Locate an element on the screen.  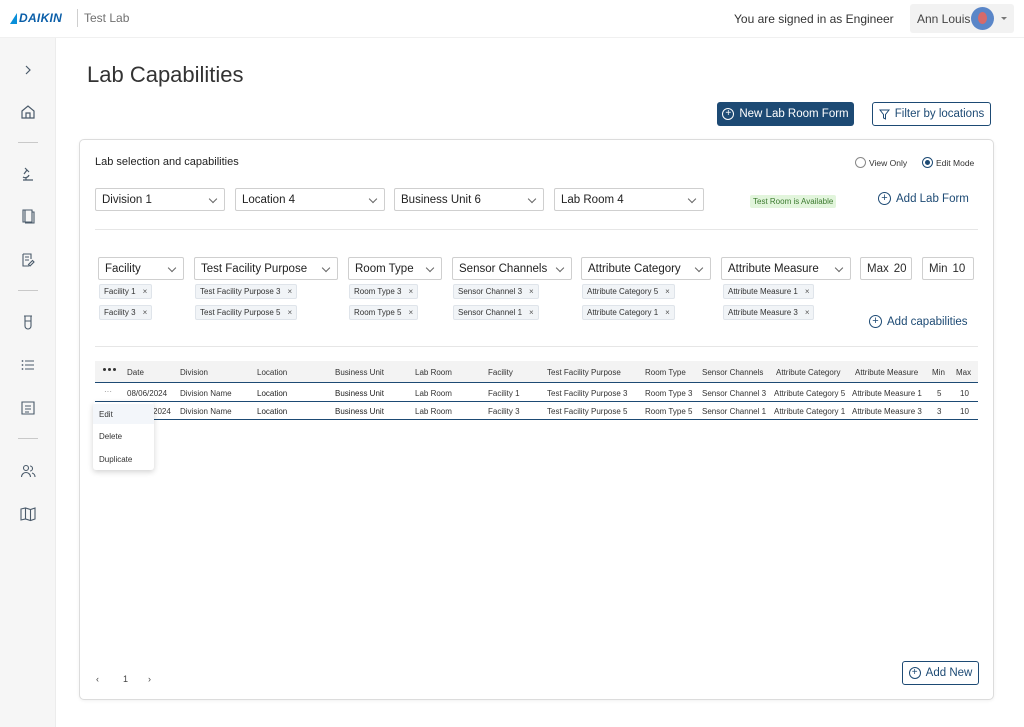
edit-mode-label: Edit Mode is located at coordinates (955, 162).